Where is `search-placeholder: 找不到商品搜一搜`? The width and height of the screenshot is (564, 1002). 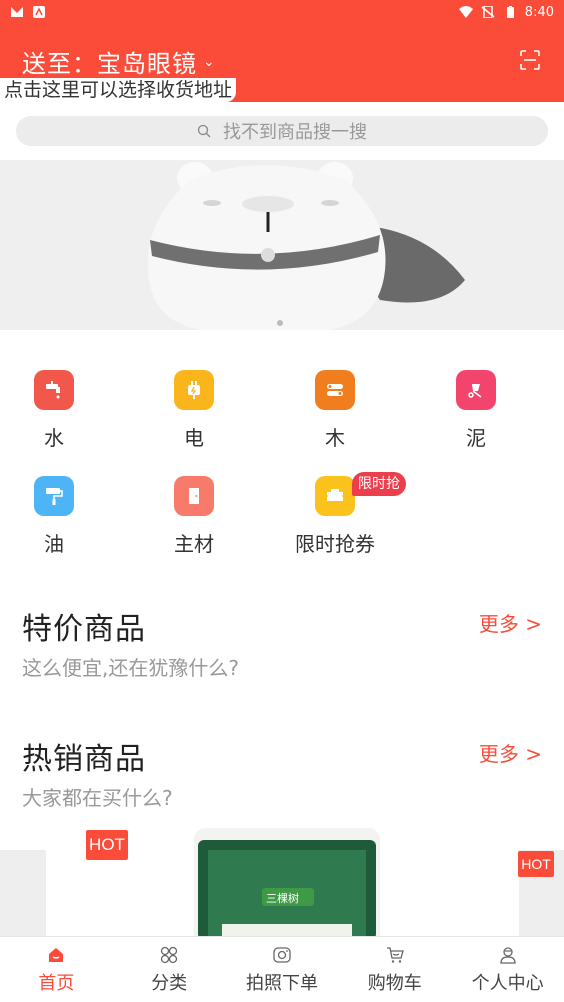 search-placeholder: 找不到商品搜一搜 is located at coordinates (295, 132).